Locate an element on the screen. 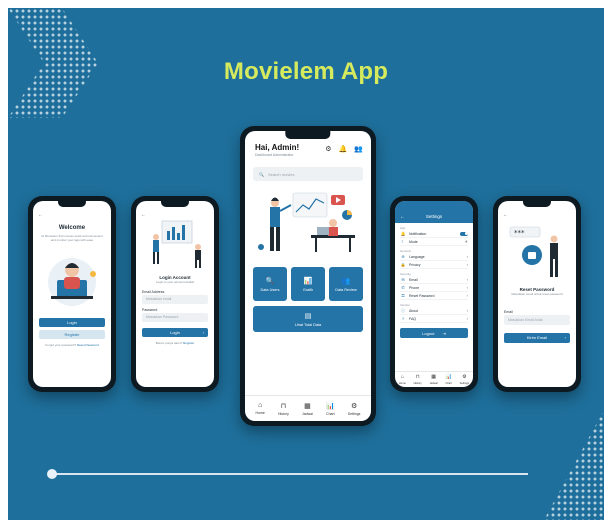  row-notification: 🔔 Notification is located at coordinates (434, 234).